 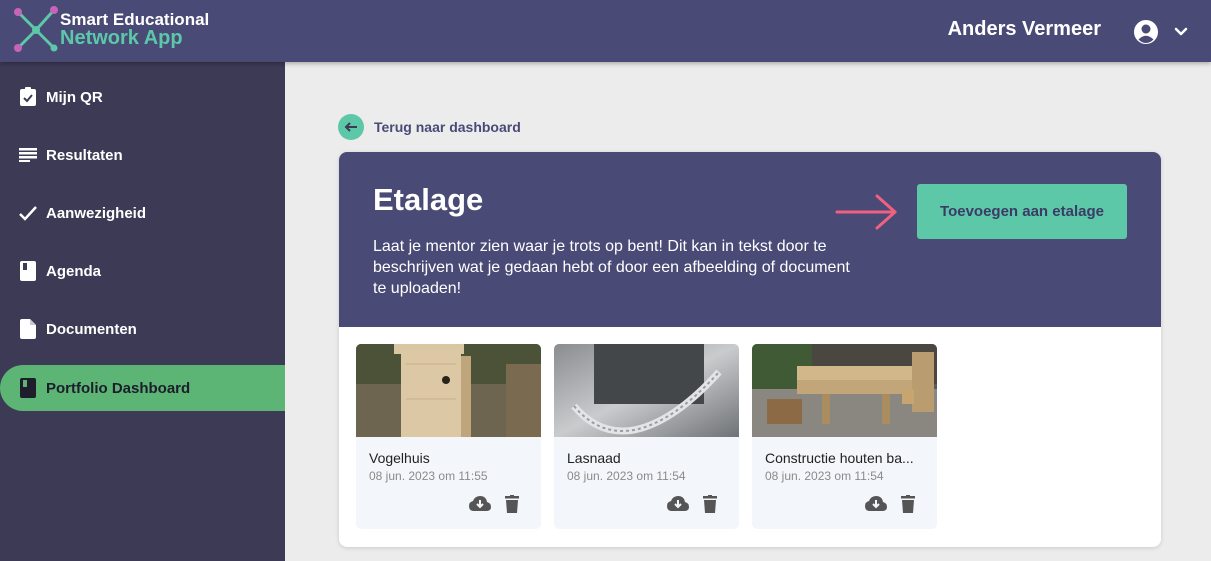 What do you see at coordinates (594, 458) in the screenshot?
I see `item-title: Lasnaad` at bounding box center [594, 458].